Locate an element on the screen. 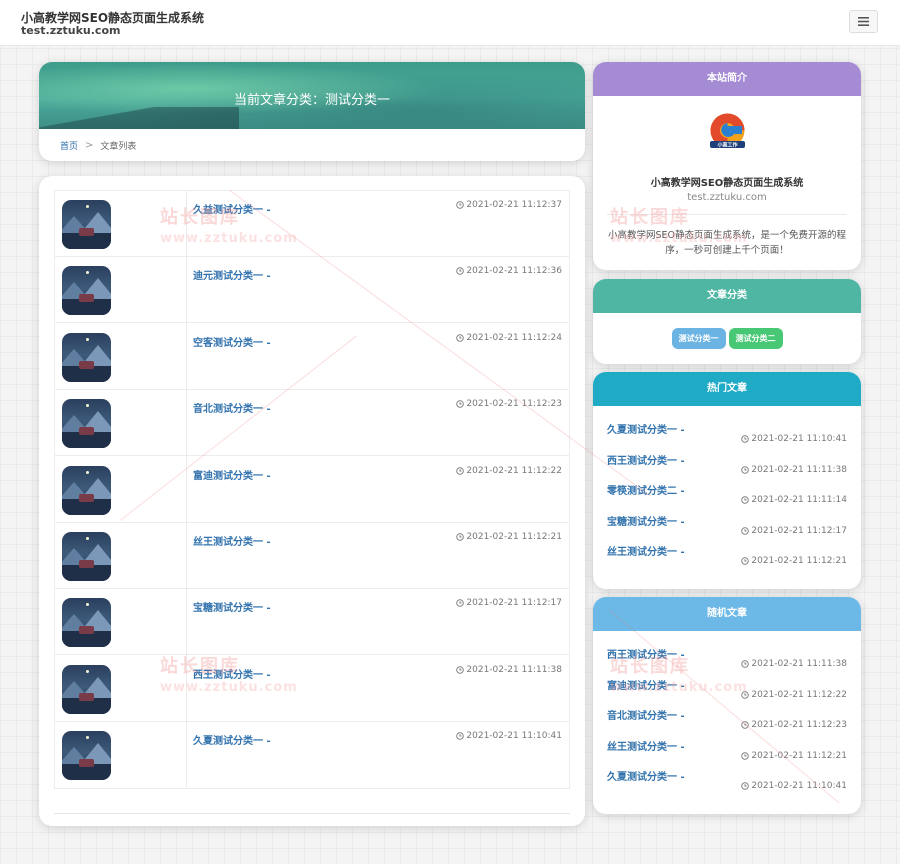 The width and height of the screenshot is (900, 864). article-title-link: 西王测试分类一 - is located at coordinates (232, 673).